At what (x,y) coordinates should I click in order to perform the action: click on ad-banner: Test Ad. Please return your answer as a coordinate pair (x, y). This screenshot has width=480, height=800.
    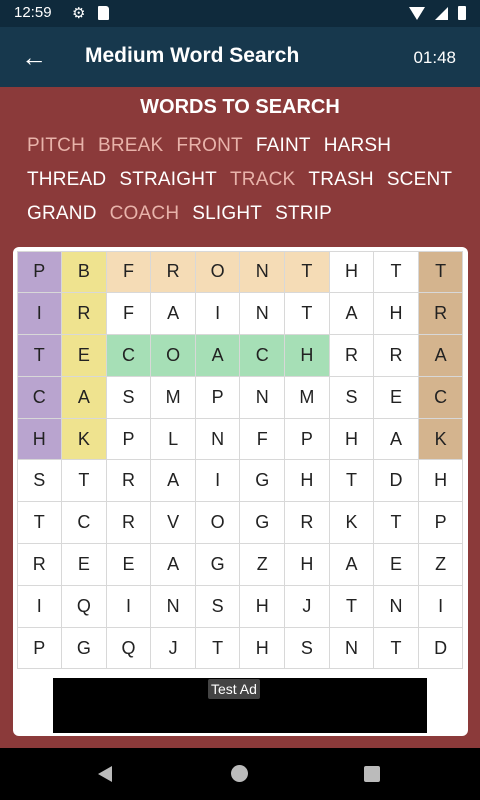
    Looking at the image, I should click on (240, 705).